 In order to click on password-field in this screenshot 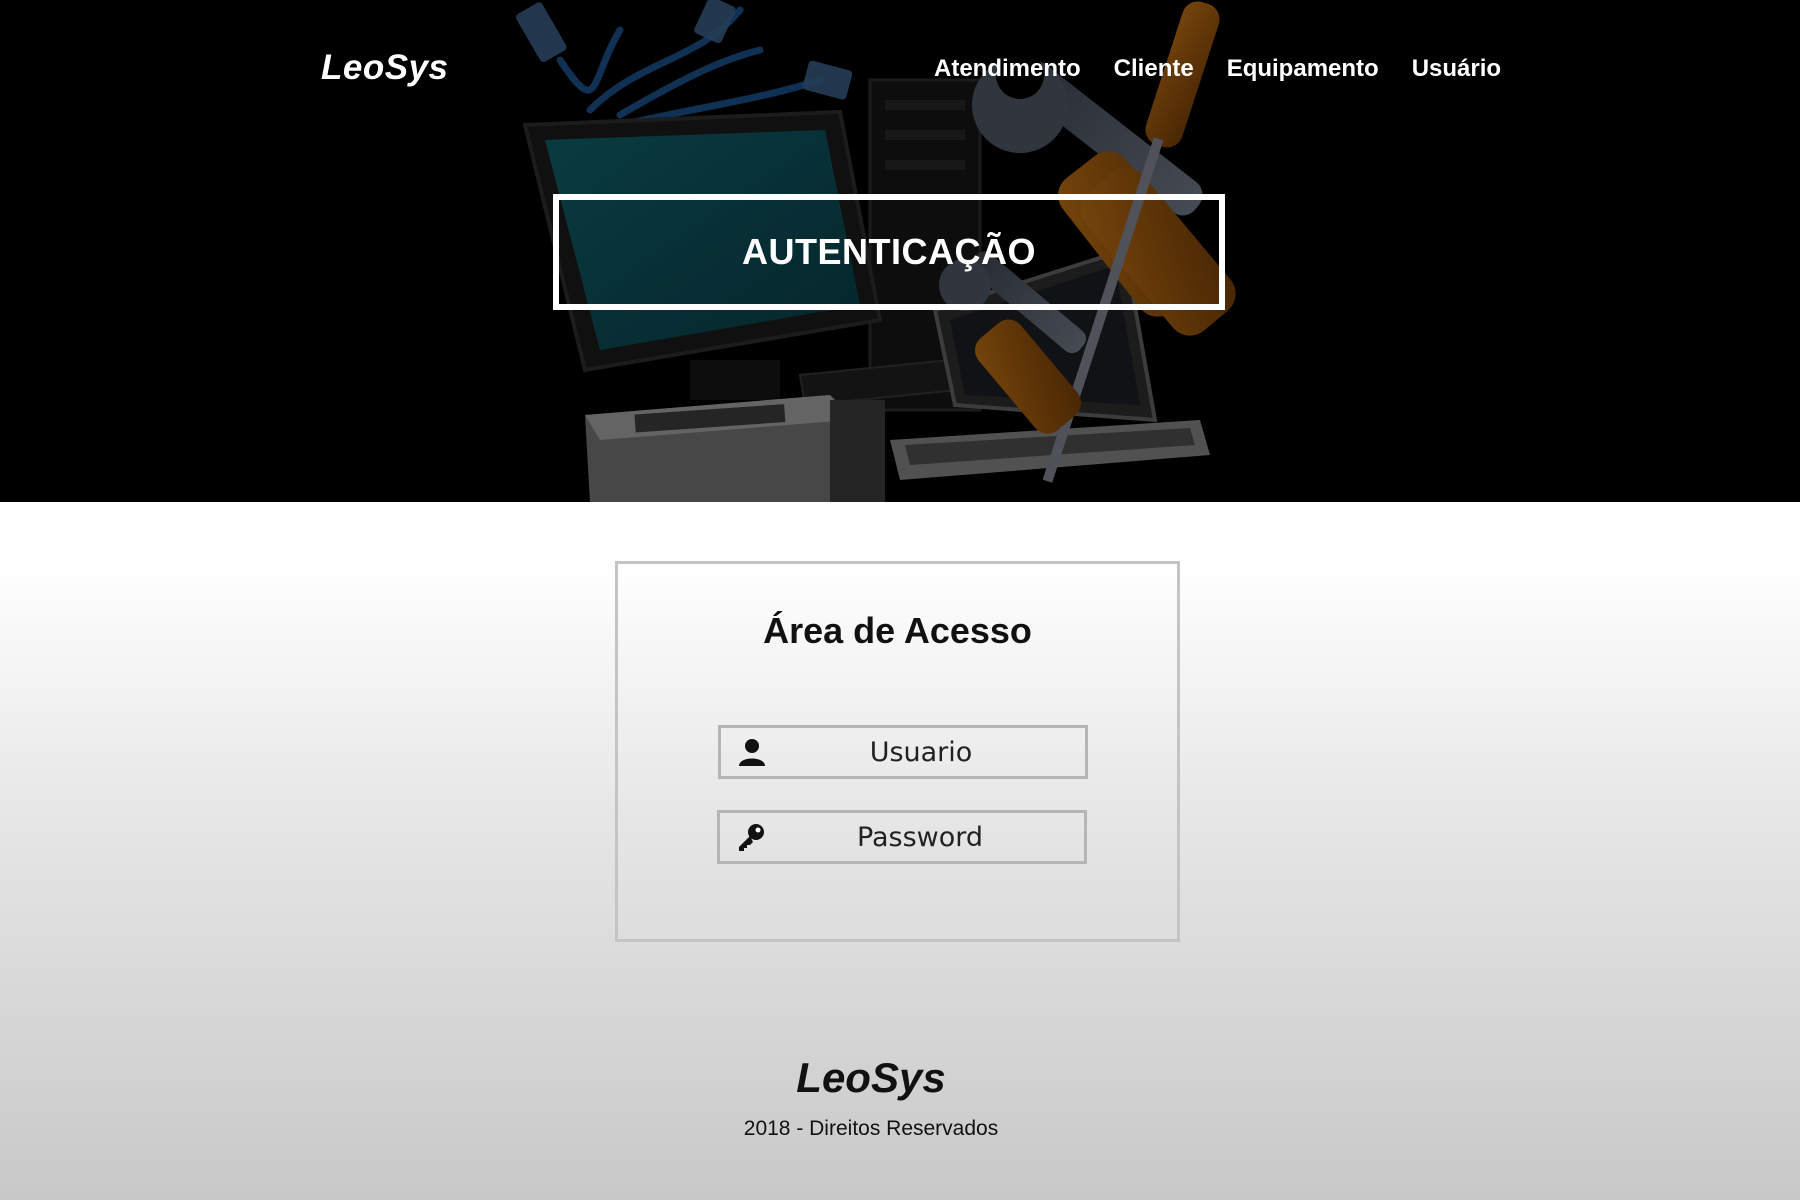, I will do `click(902, 837)`.